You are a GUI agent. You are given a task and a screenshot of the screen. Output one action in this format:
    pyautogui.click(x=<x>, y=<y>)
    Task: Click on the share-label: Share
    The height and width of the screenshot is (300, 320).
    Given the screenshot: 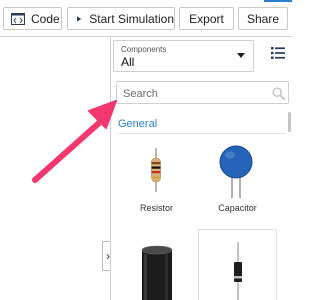 What is the action you would take?
    pyautogui.click(x=263, y=18)
    